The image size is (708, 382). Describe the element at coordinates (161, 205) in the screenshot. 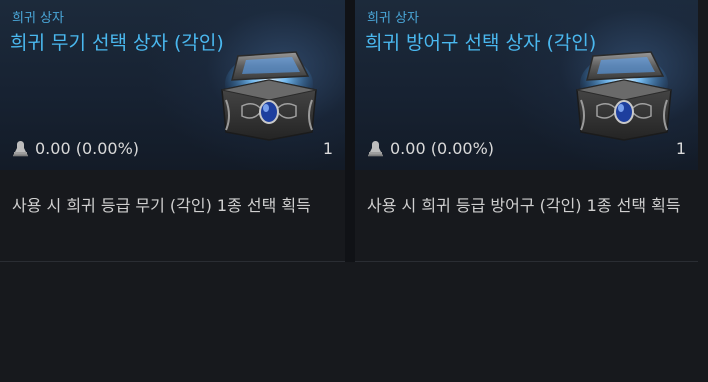

I see `item-description: 사용 시 희귀 등급 무기 (각인) 1종 선택 획득` at that location.